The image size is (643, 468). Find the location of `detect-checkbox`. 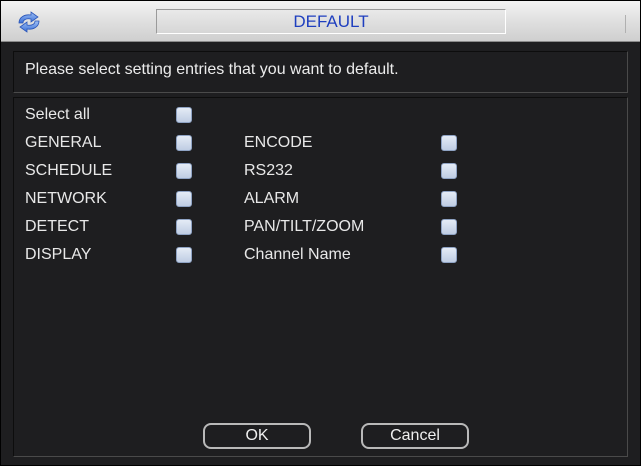

detect-checkbox is located at coordinates (184, 227).